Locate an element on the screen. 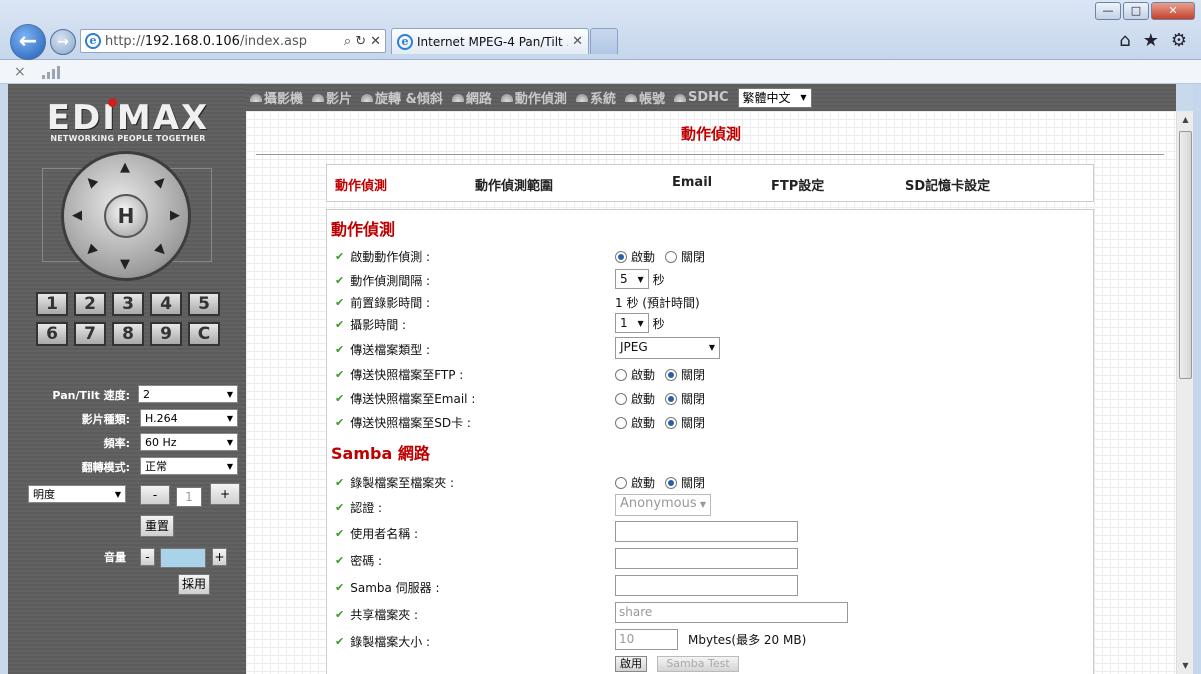  enable-motion-off-radio is located at coordinates (671, 256).